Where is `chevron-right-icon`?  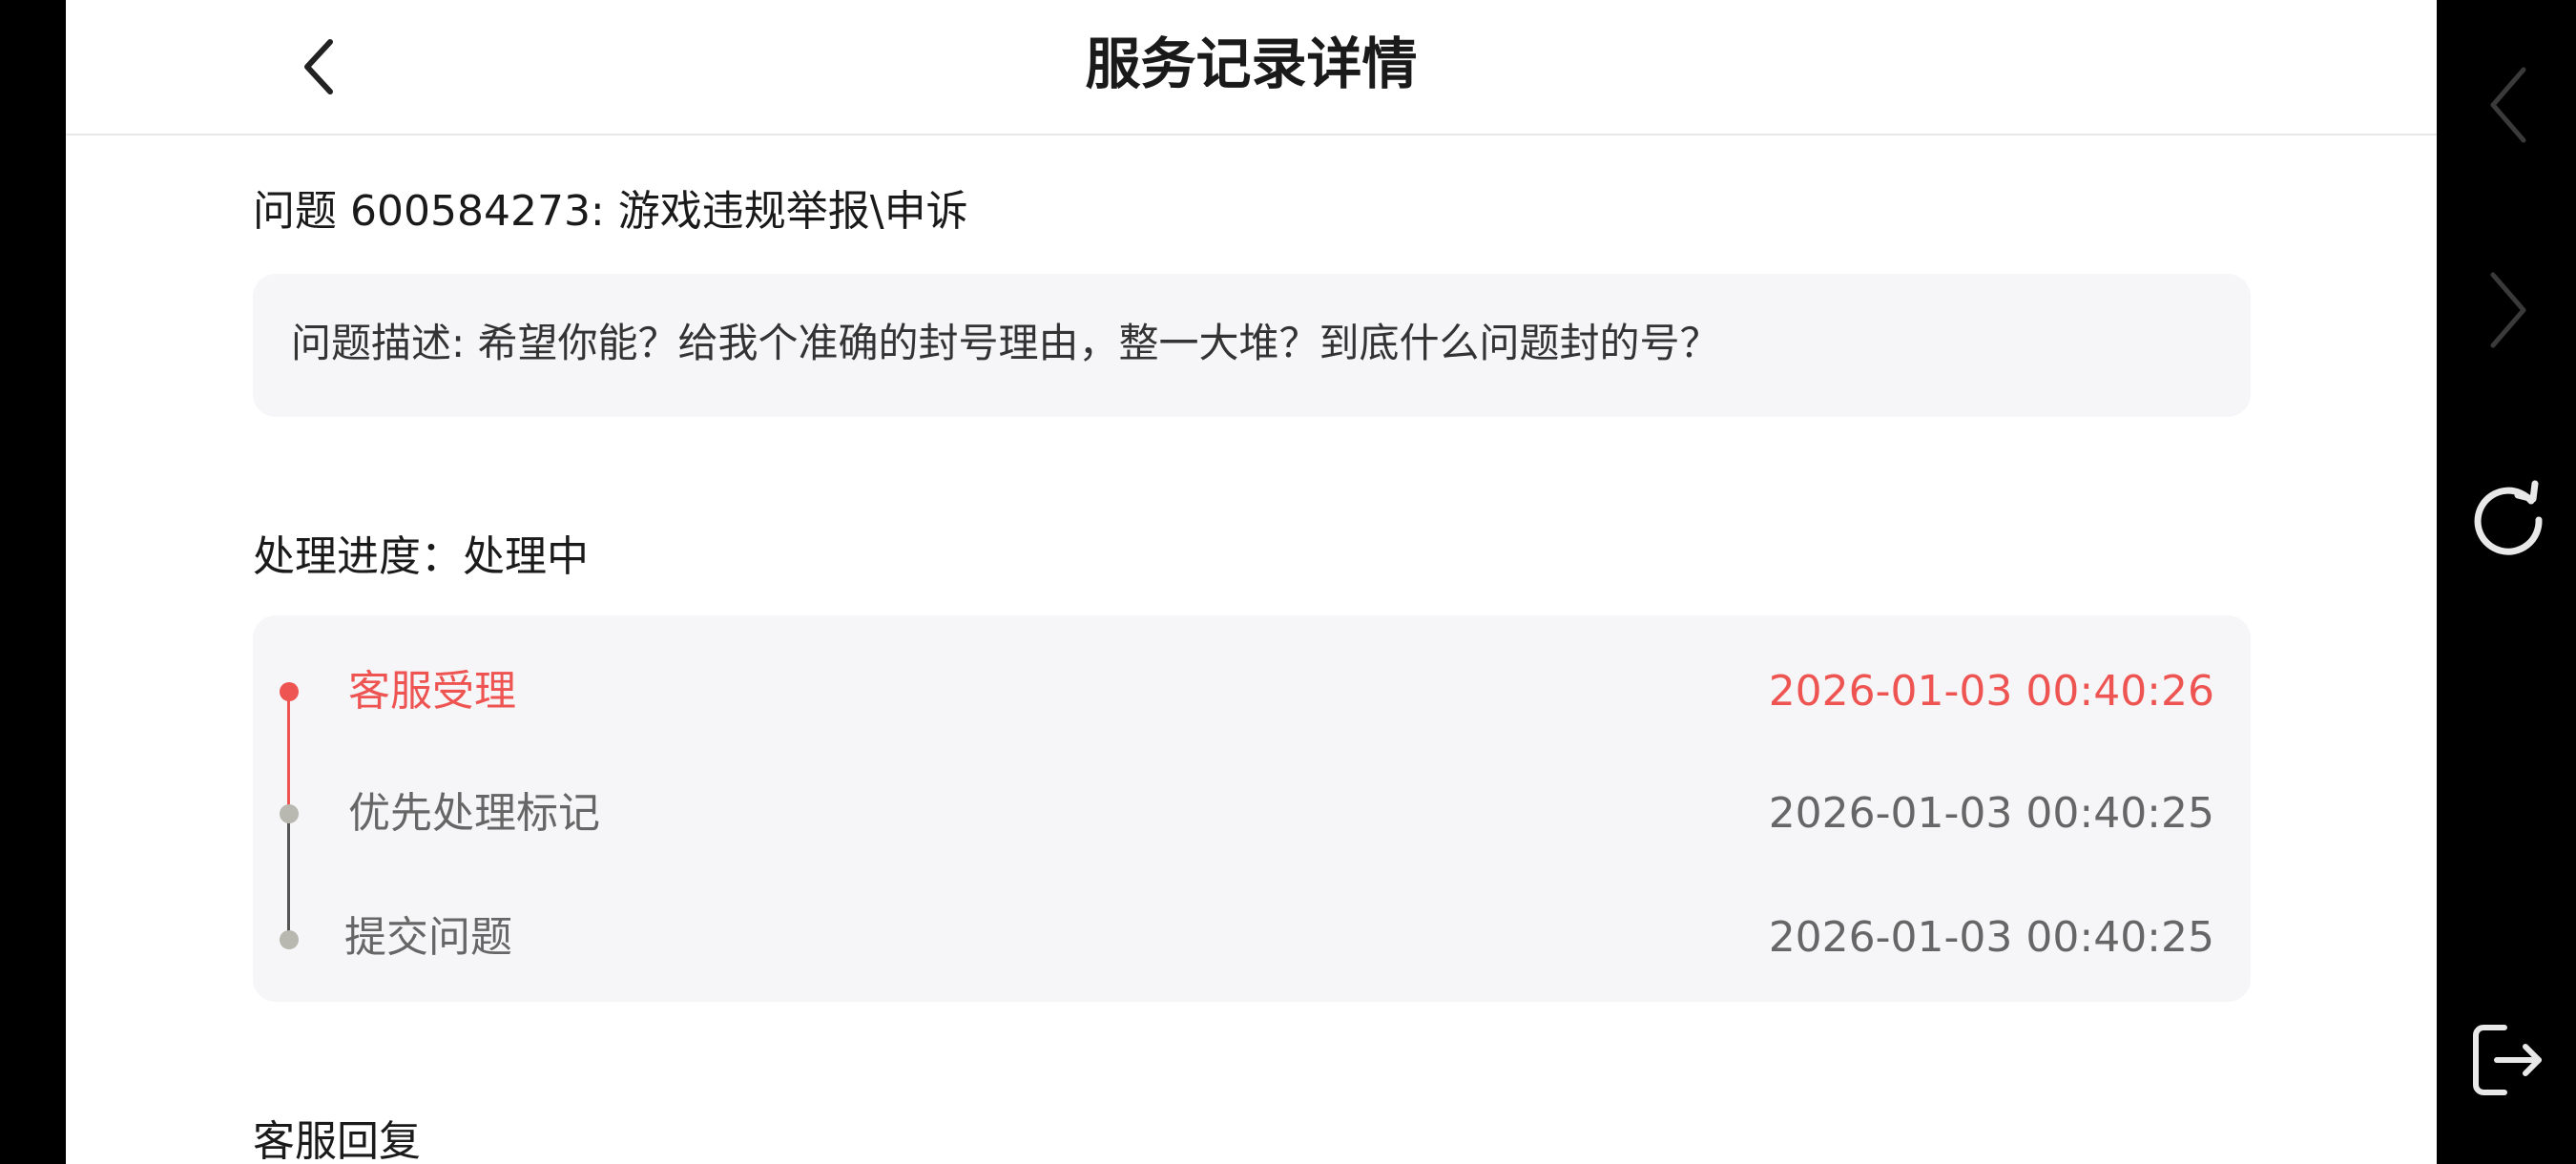
chevron-right-icon is located at coordinates (2508, 310).